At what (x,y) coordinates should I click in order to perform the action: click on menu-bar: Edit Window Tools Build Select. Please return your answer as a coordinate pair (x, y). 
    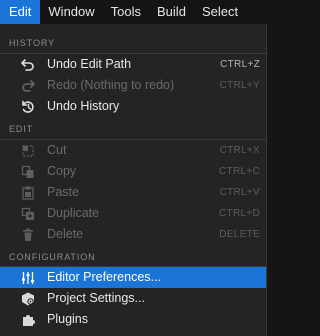
    Looking at the image, I should click on (136, 12).